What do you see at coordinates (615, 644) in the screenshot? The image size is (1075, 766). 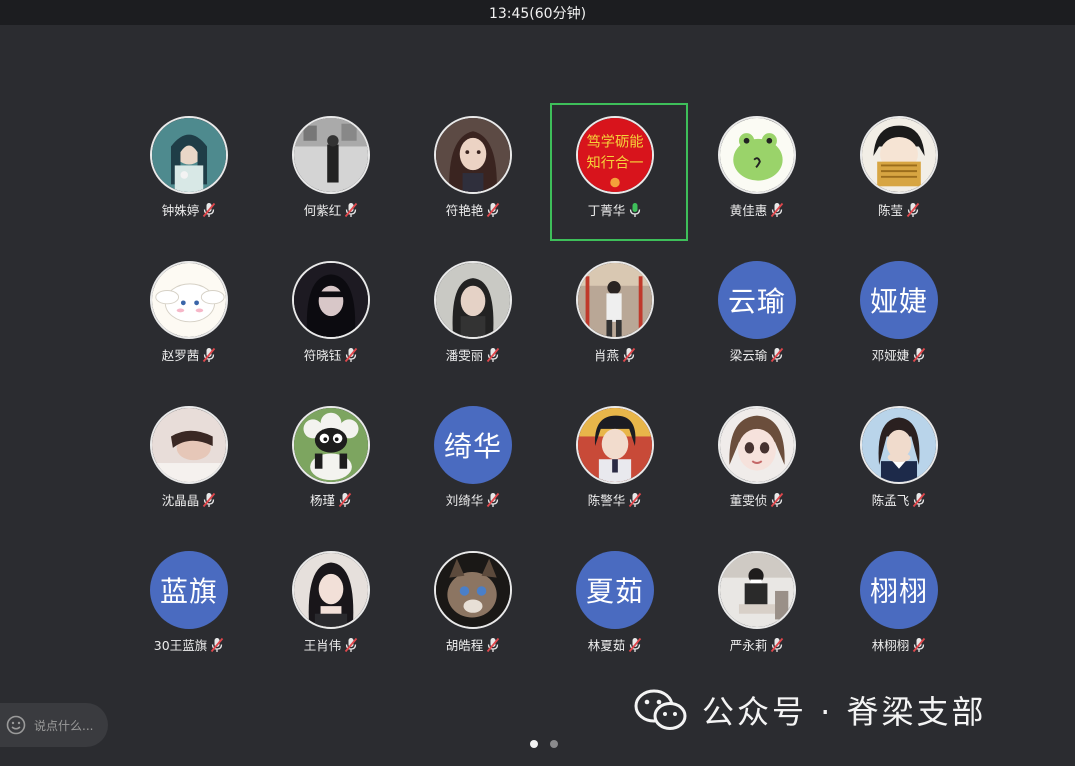 I see `participant-name-row: 林夏茹` at bounding box center [615, 644].